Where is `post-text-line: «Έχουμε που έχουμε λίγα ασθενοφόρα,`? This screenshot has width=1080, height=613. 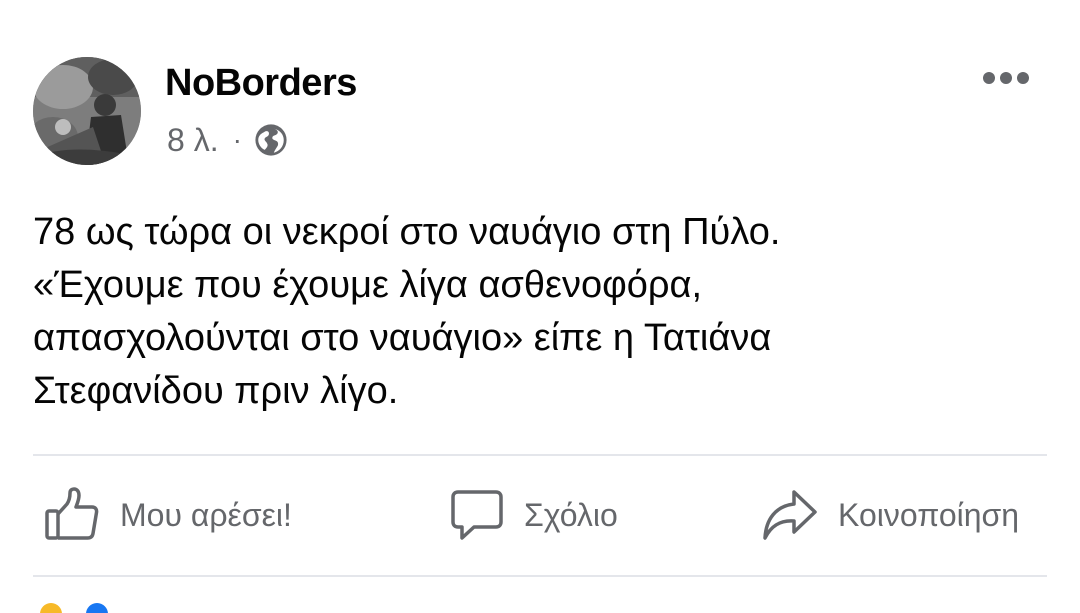 post-text-line: «Έχουμε που έχουμε λίγα ασθενοφόρα, is located at coordinates (368, 285).